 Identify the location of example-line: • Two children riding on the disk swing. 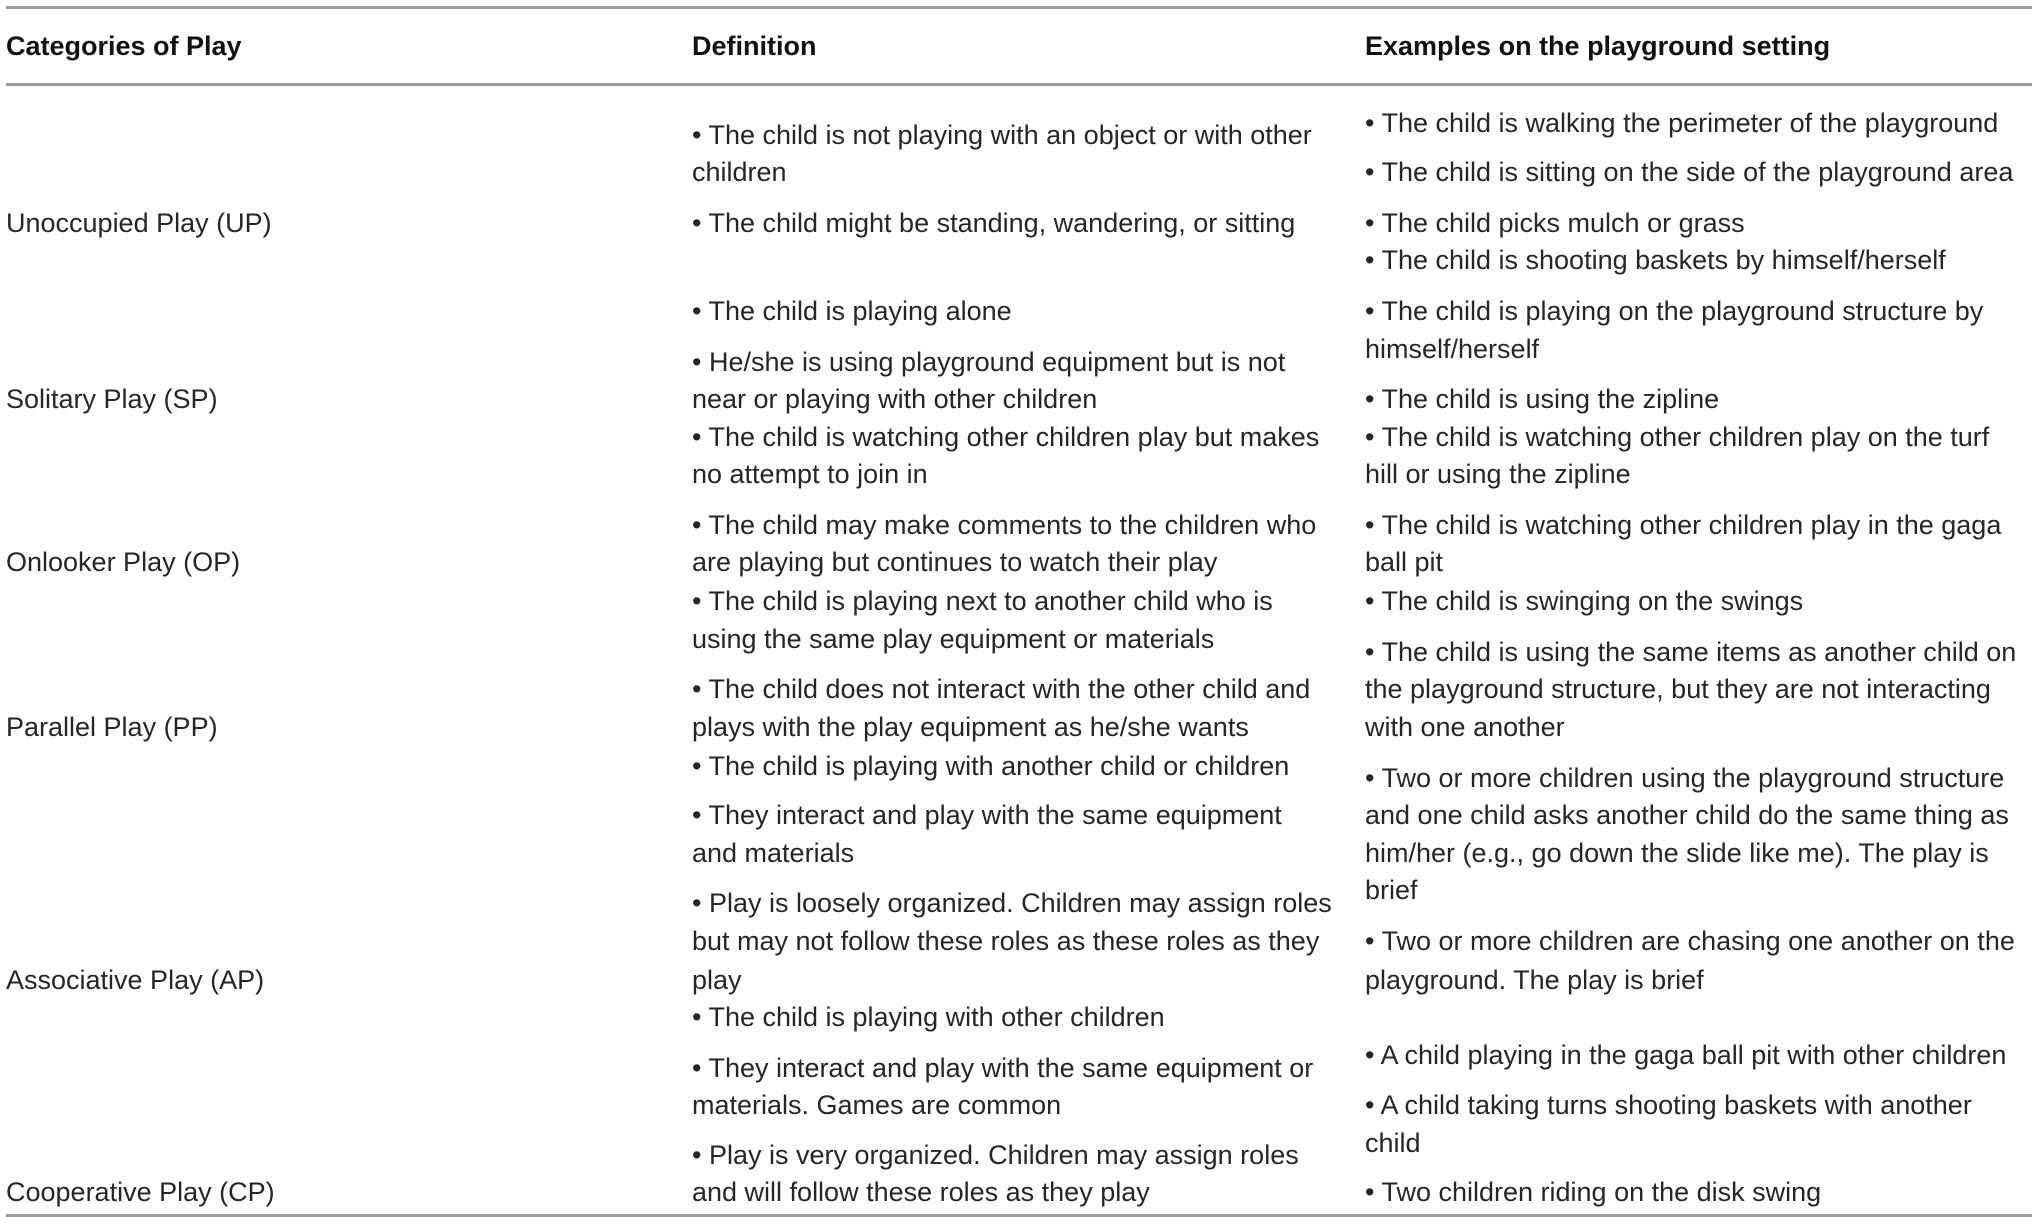
(1593, 1192).